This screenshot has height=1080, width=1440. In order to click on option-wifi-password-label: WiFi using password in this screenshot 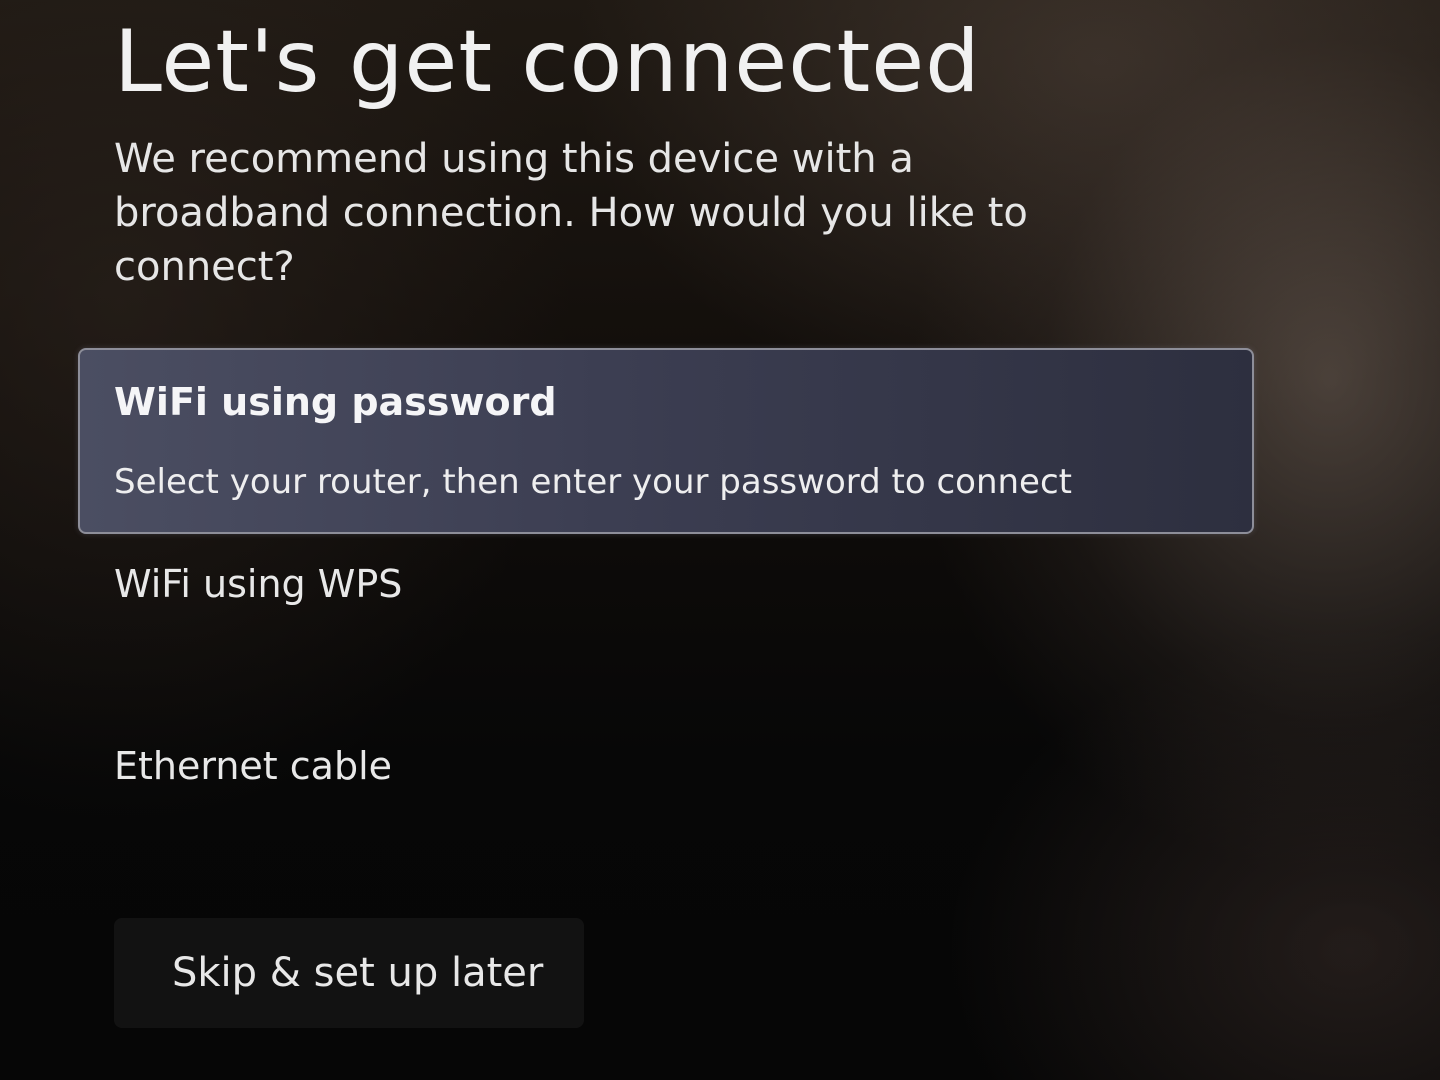, I will do `click(335, 402)`.